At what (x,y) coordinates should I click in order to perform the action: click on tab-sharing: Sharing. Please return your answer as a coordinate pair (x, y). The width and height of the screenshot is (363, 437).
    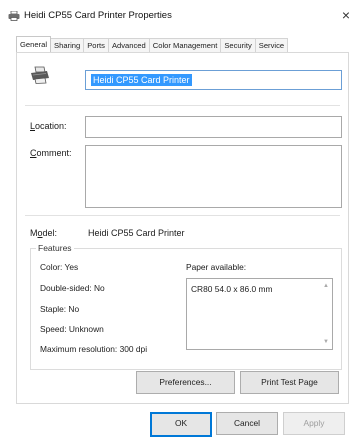
    Looking at the image, I should click on (67, 45).